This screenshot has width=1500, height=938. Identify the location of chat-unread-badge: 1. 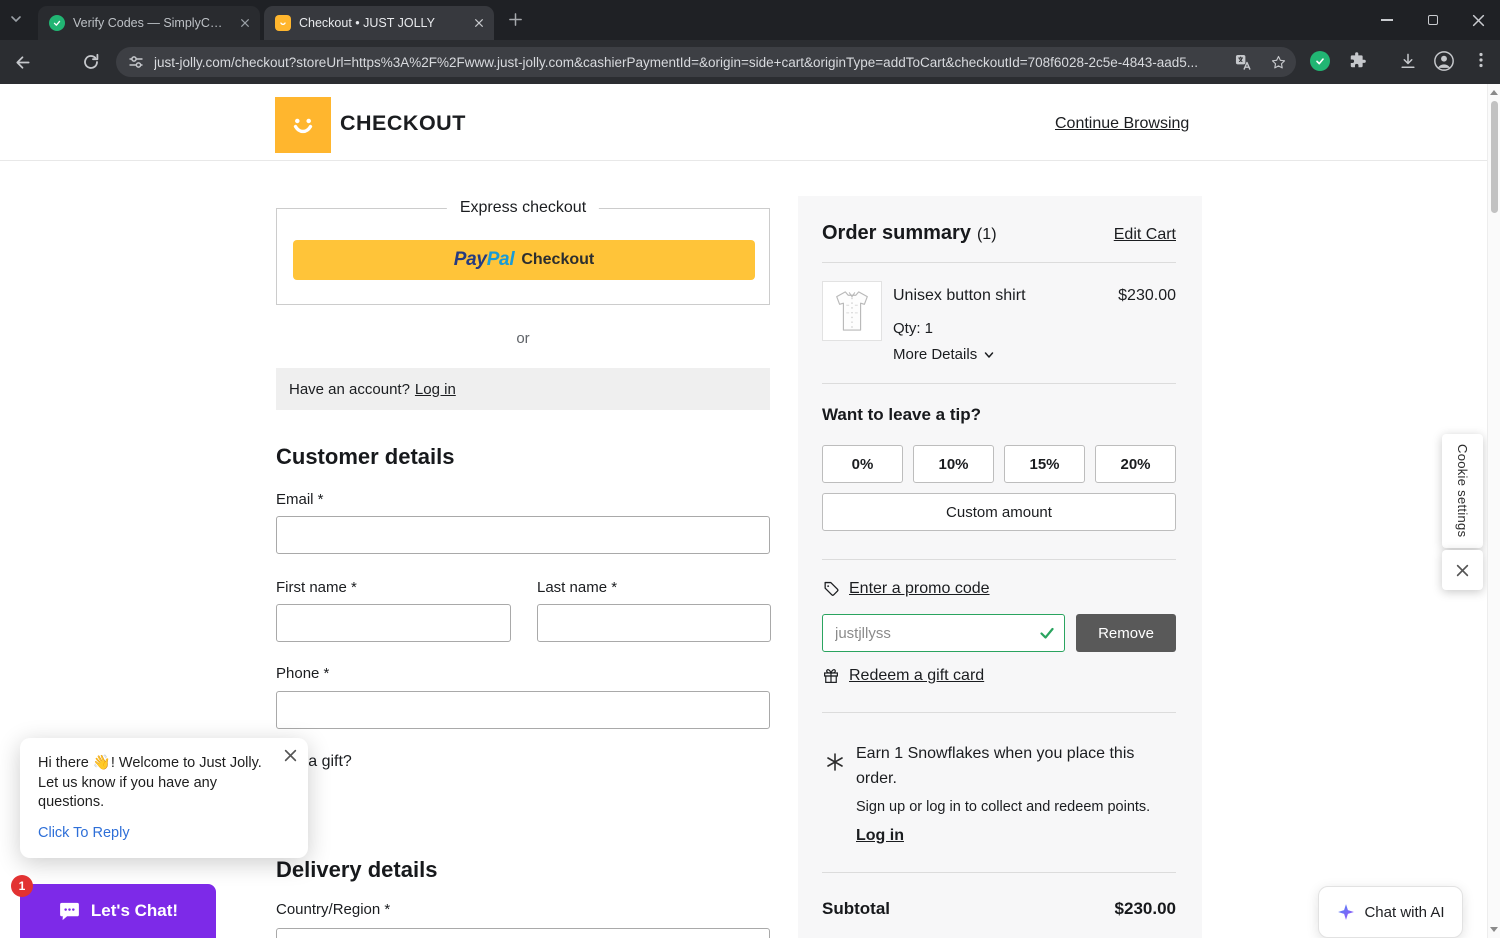
(22, 886).